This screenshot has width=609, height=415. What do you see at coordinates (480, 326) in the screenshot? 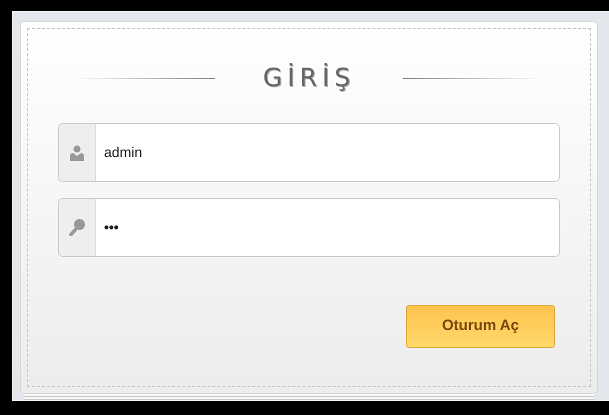
I see `login-button: Oturum Aç` at bounding box center [480, 326].